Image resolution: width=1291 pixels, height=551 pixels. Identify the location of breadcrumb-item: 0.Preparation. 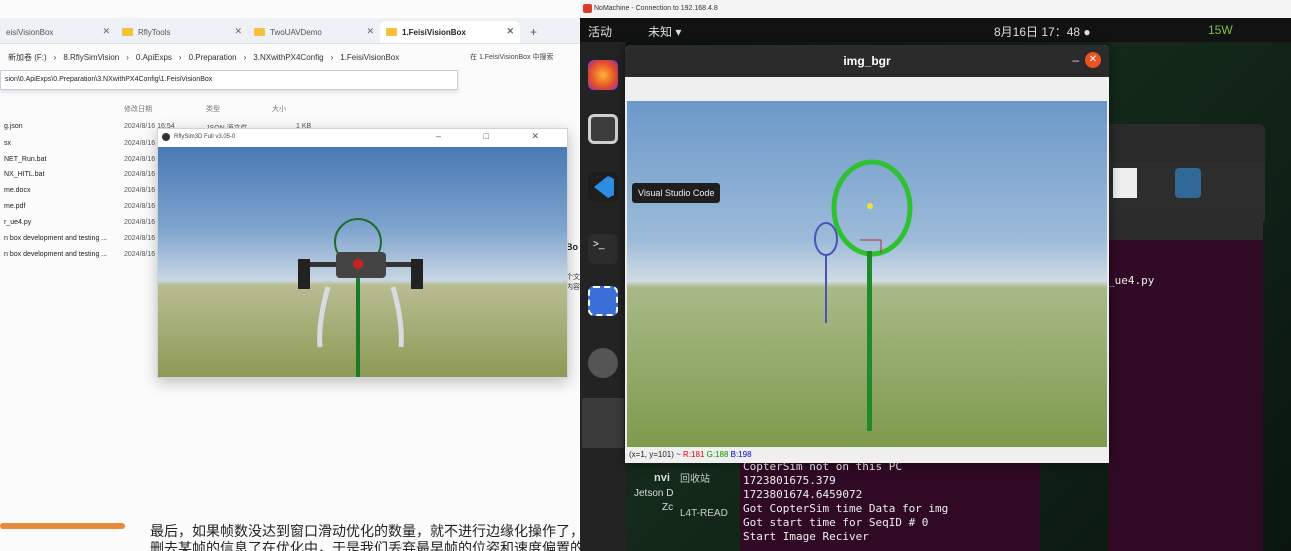
(213, 57).